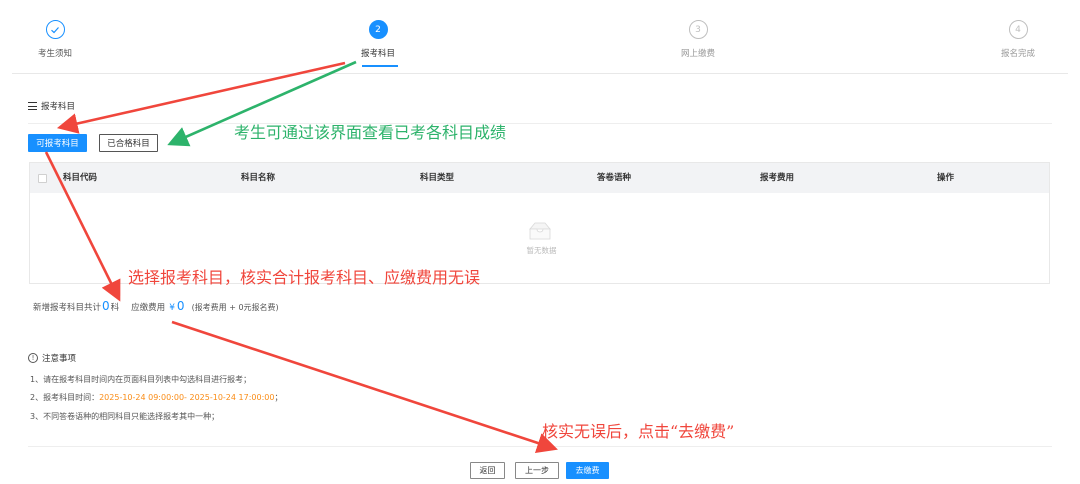 The image size is (1080, 484). I want to click on tab-available-subjects: 可报考科目, so click(57, 143).